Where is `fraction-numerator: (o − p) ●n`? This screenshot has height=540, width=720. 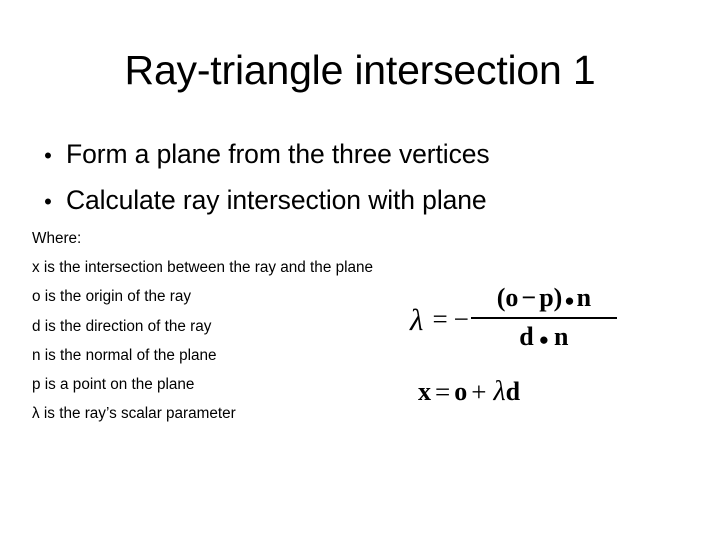
fraction-numerator: (o − p) ●n is located at coordinates (544, 300).